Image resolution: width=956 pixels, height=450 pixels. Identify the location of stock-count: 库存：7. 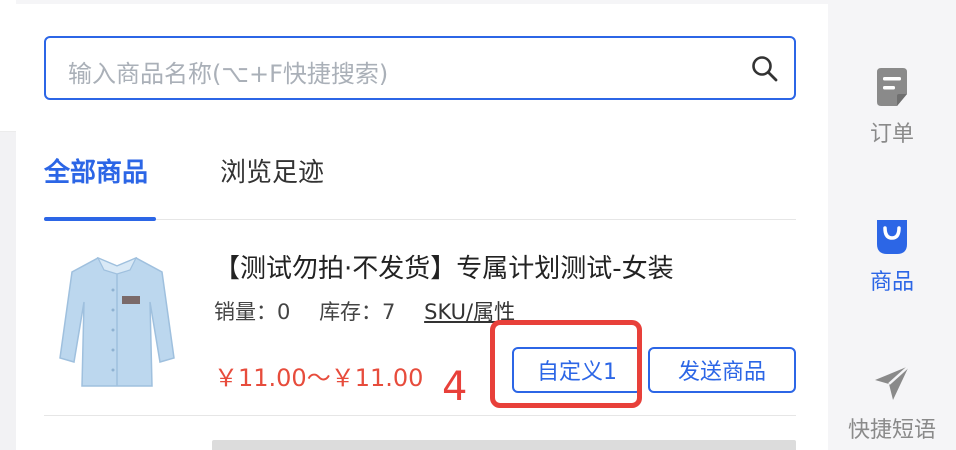
(357, 312).